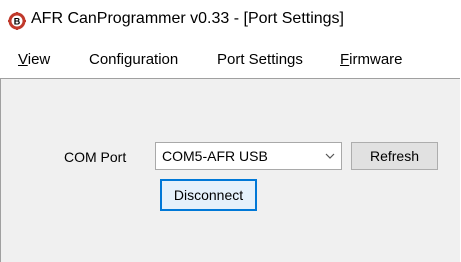 This screenshot has width=461, height=262. What do you see at coordinates (215, 156) in the screenshot?
I see `com-port-value: COM5-AFR USB` at bounding box center [215, 156].